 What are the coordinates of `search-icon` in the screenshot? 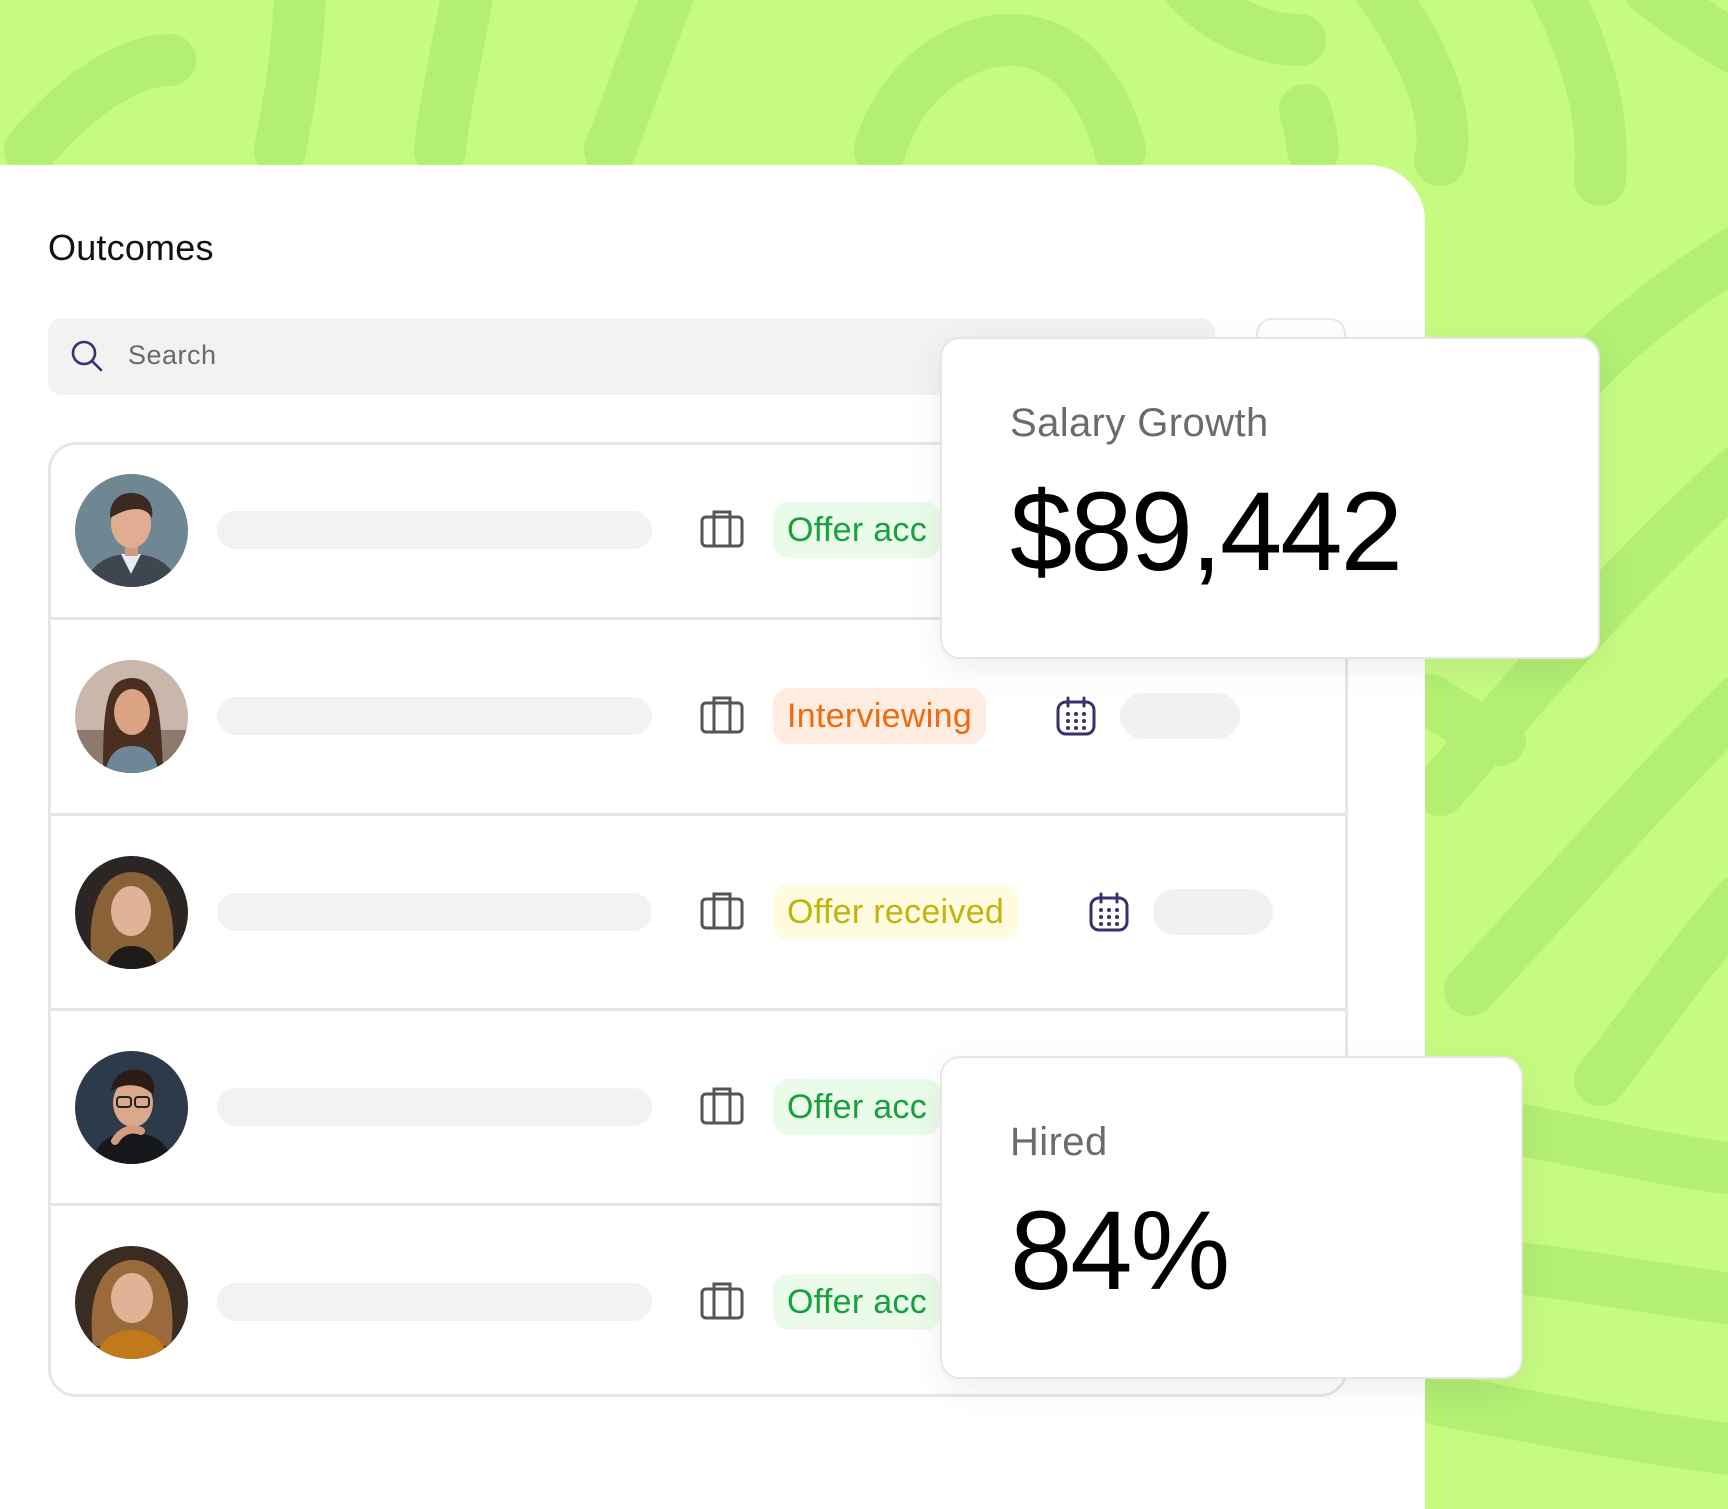 It's located at (87, 356).